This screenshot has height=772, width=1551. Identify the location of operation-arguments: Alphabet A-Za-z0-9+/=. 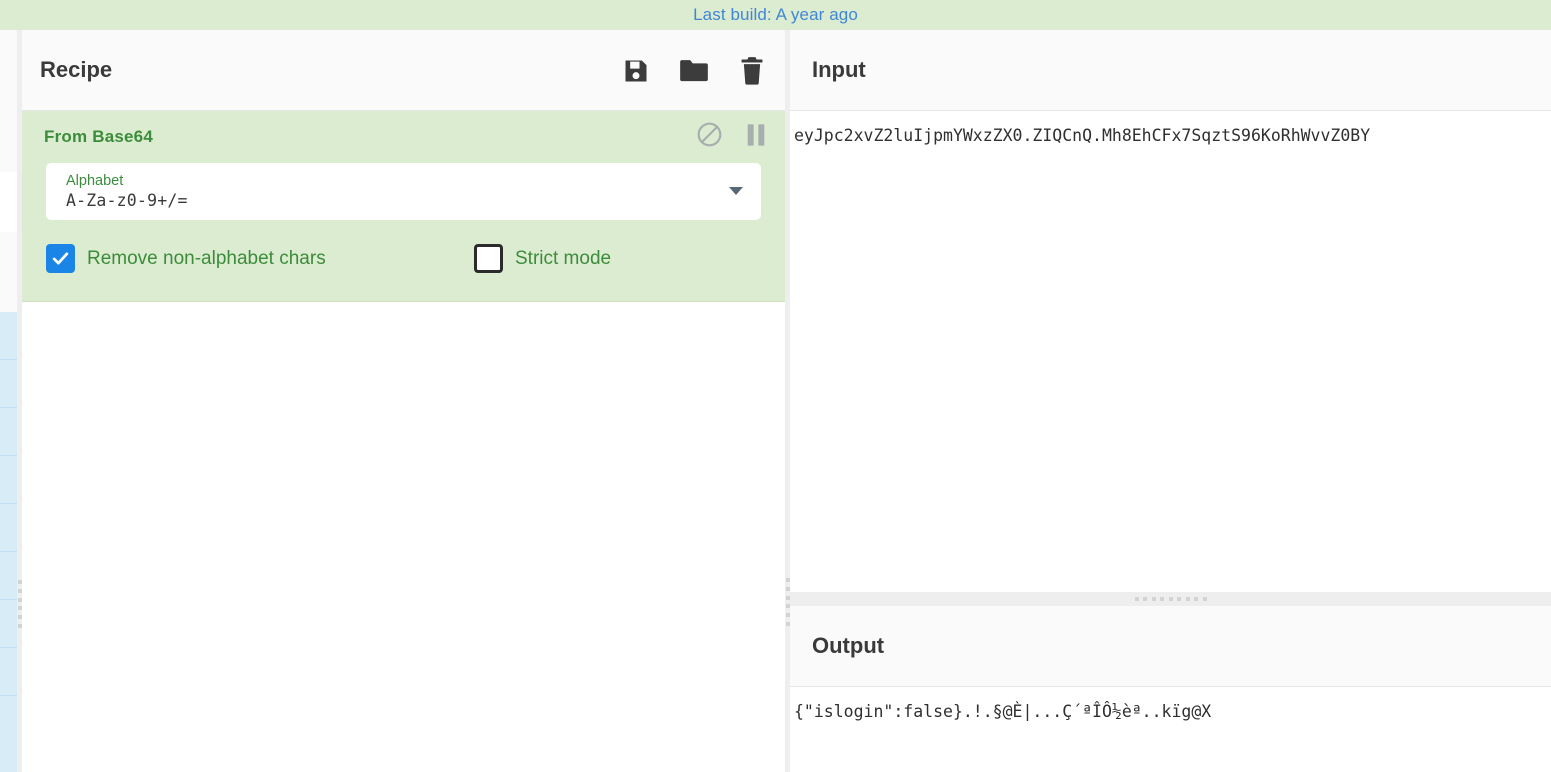
(403, 191).